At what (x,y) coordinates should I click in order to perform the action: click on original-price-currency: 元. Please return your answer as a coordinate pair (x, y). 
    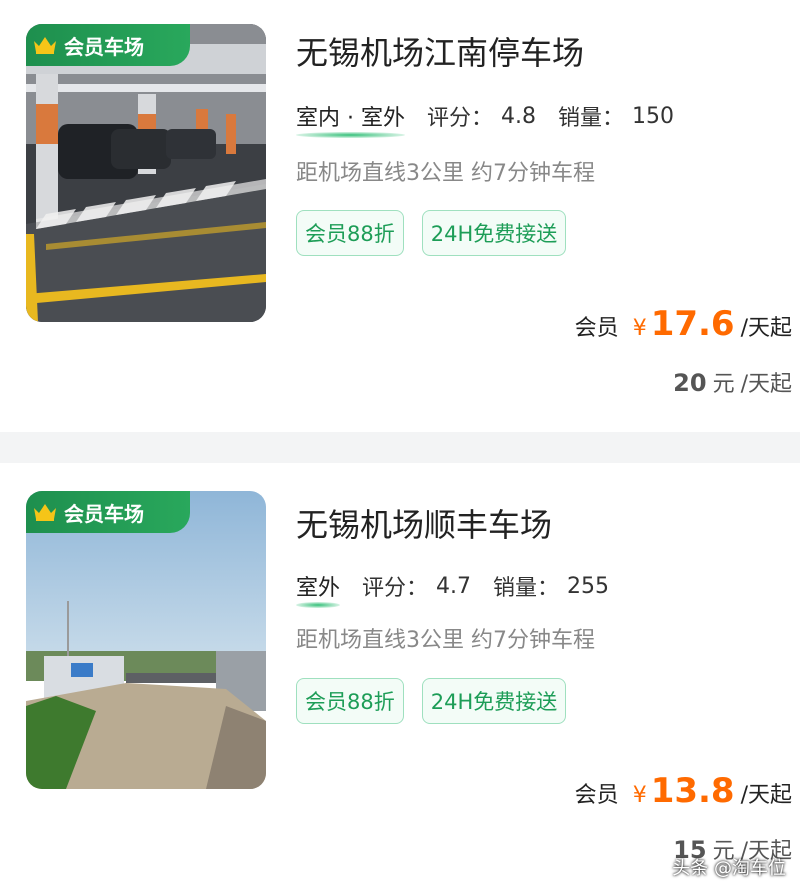
    Looking at the image, I should click on (723, 384).